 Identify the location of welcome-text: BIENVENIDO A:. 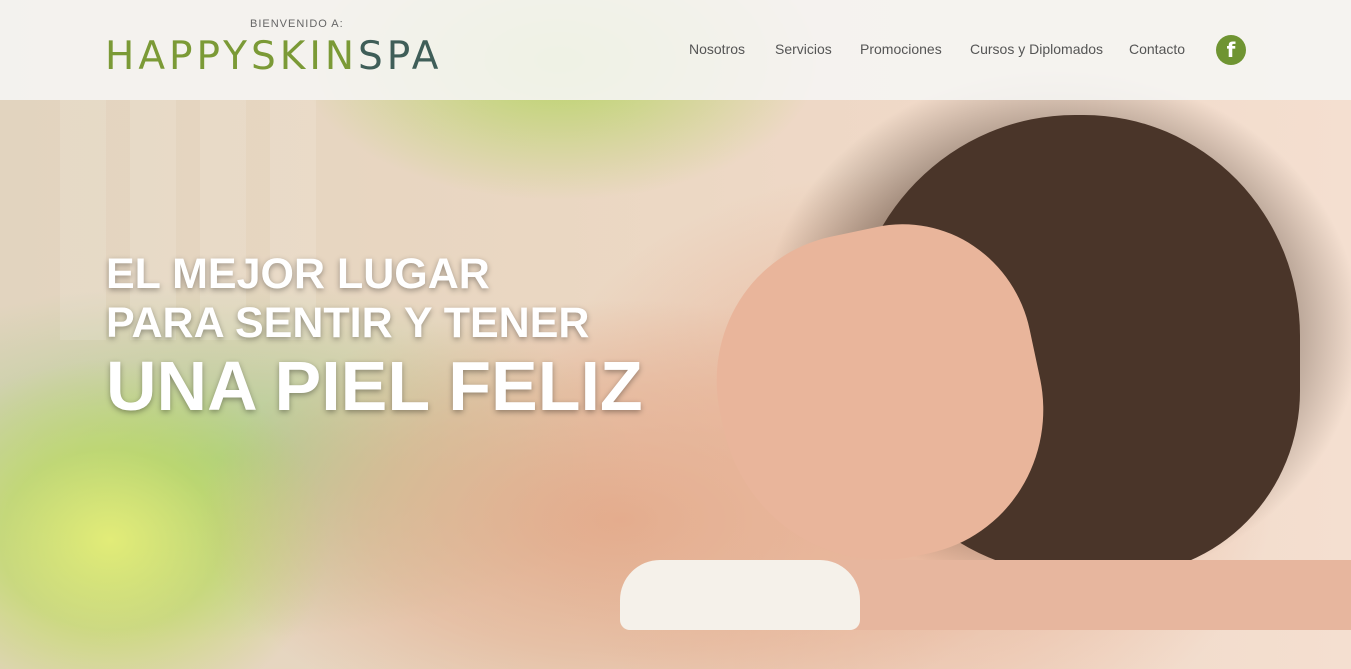
(297, 24).